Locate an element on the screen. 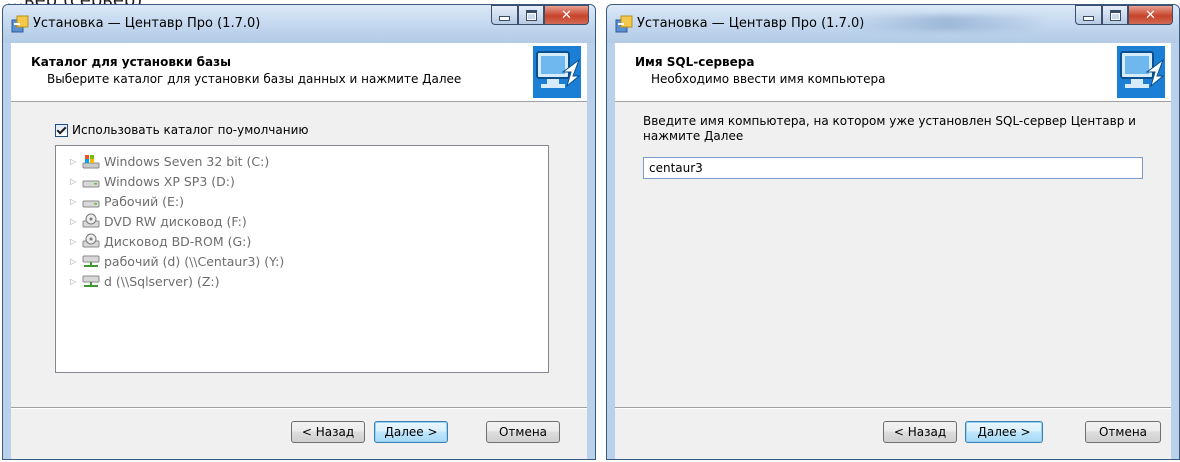  tree-item-drive-d: ▷ Windows XP SP3 (D:) is located at coordinates (152, 181).